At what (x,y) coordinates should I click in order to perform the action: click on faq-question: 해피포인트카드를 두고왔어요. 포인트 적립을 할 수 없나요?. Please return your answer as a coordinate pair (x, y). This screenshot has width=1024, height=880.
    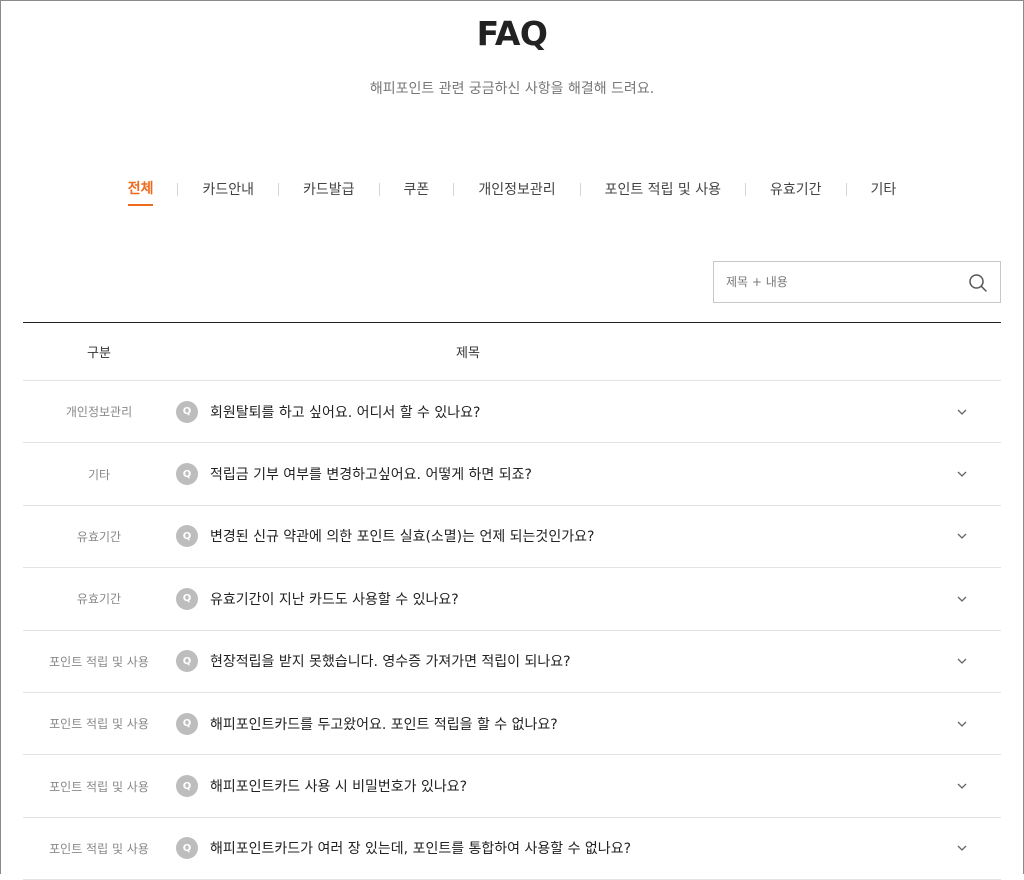
    Looking at the image, I should click on (384, 724).